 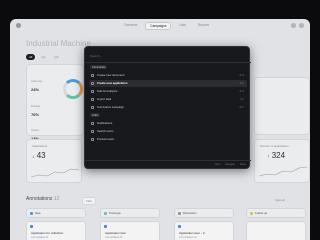 What do you see at coordinates (92, 83) in the screenshot?
I see `grid-icon` at bounding box center [92, 83].